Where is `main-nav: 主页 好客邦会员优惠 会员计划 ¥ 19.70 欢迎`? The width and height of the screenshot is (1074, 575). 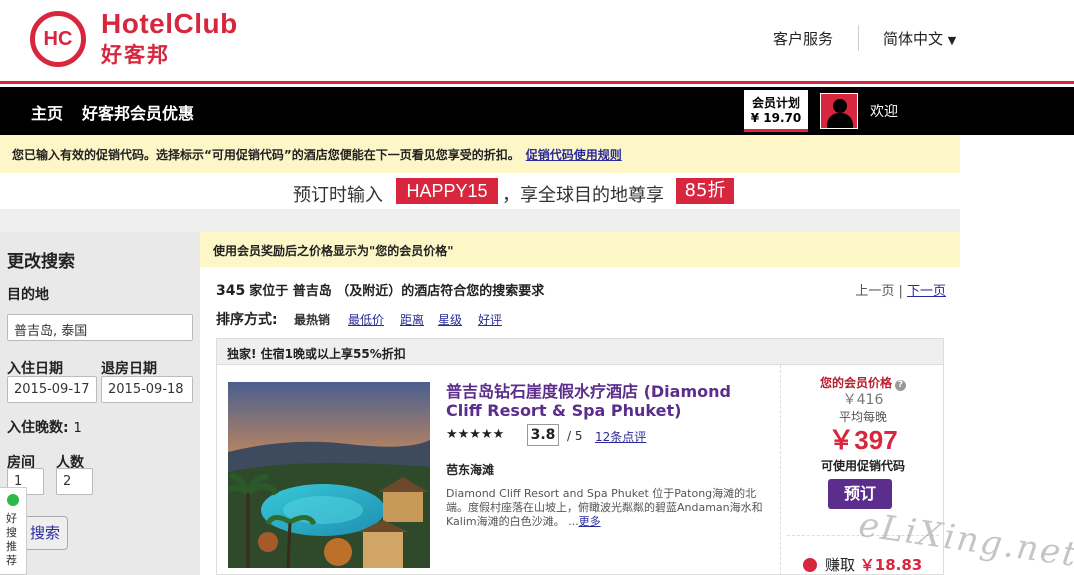 main-nav: 主页 好客邦会员优惠 会员计划 ¥ 19.70 欢迎 is located at coordinates (537, 111).